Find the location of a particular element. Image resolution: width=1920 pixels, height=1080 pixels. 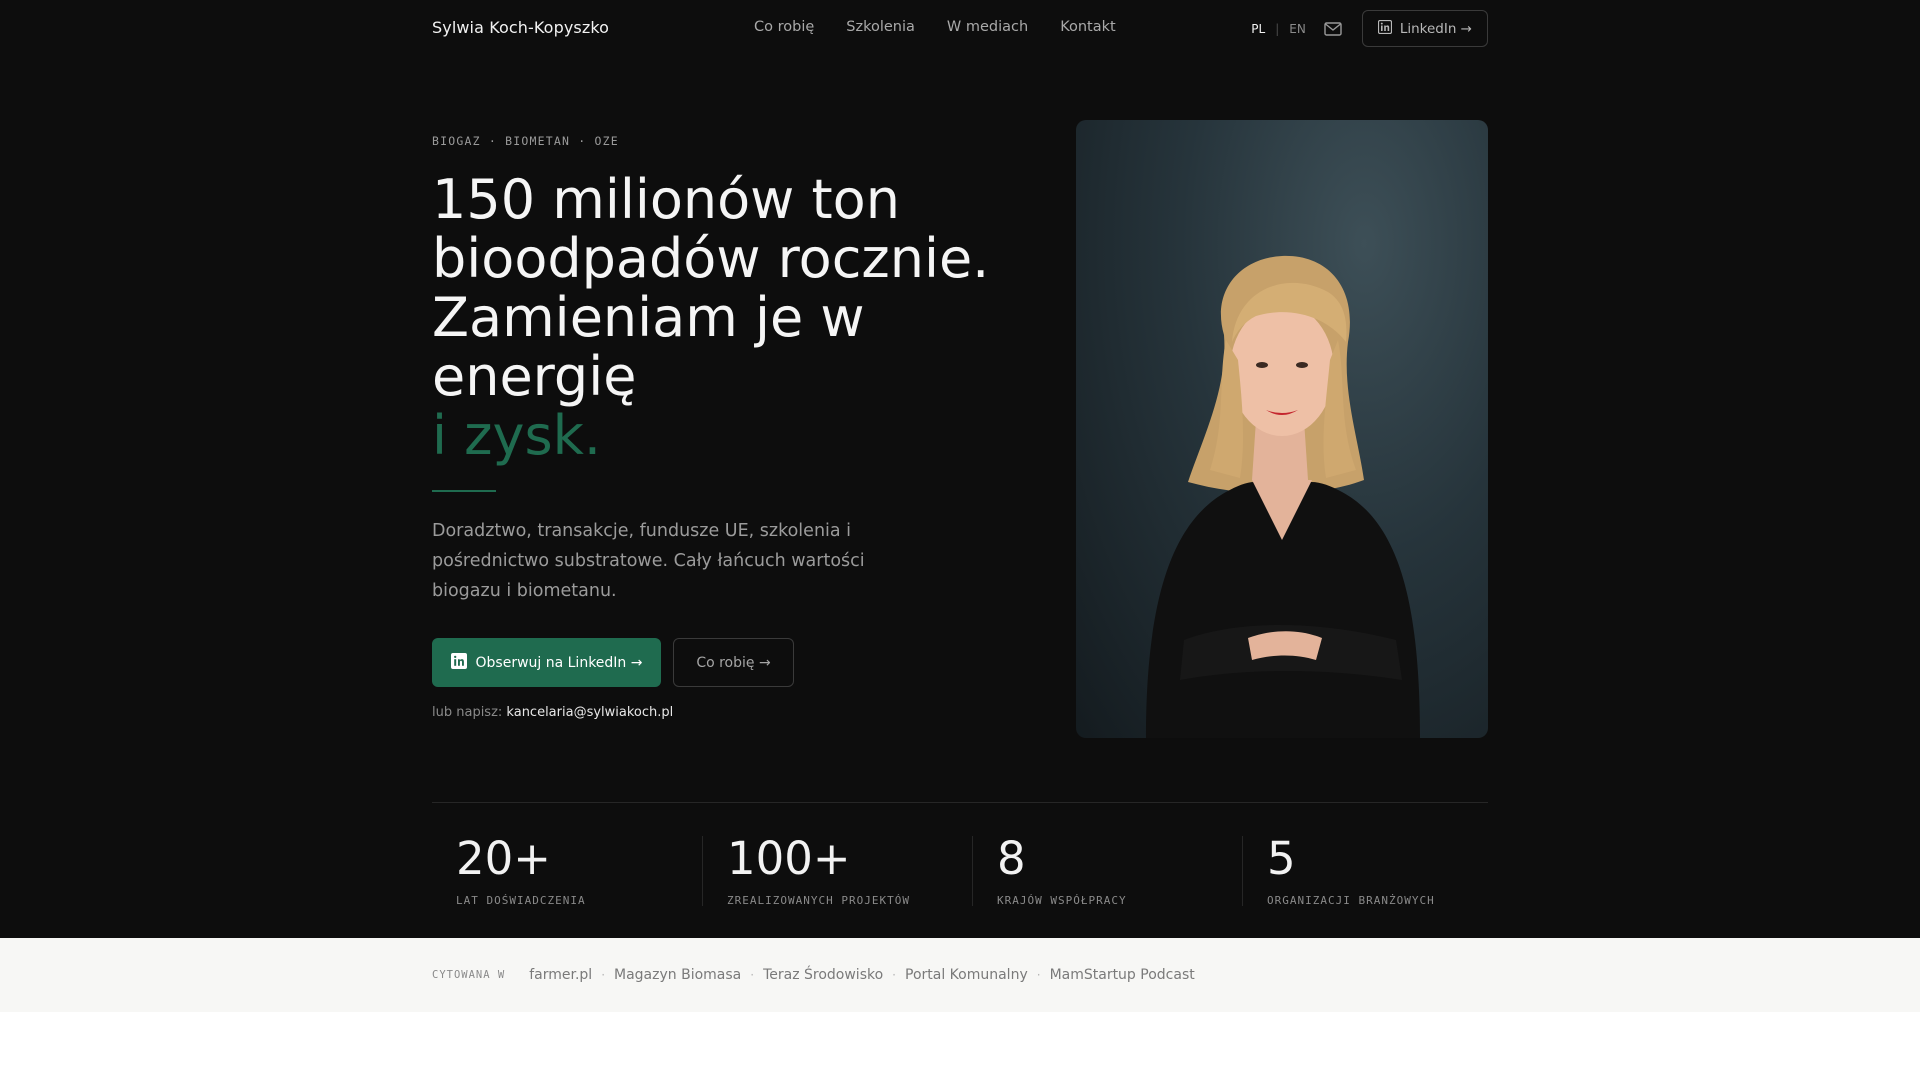

stat-label: ZREALIZOWANYCH PROJEKTÓW is located at coordinates (818, 900).